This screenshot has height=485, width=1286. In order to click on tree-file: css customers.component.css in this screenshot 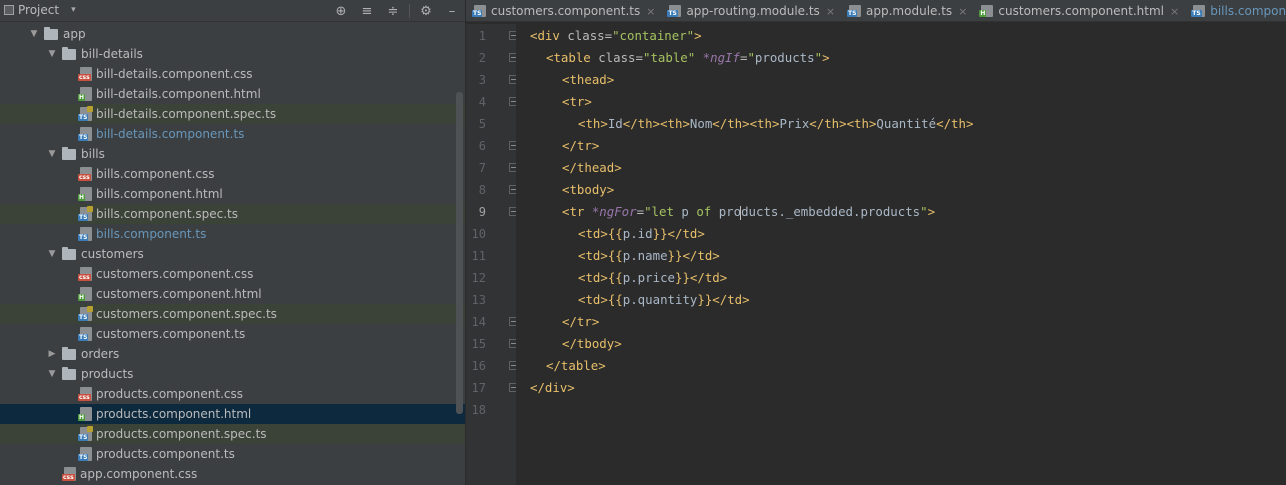, I will do `click(232, 274)`.